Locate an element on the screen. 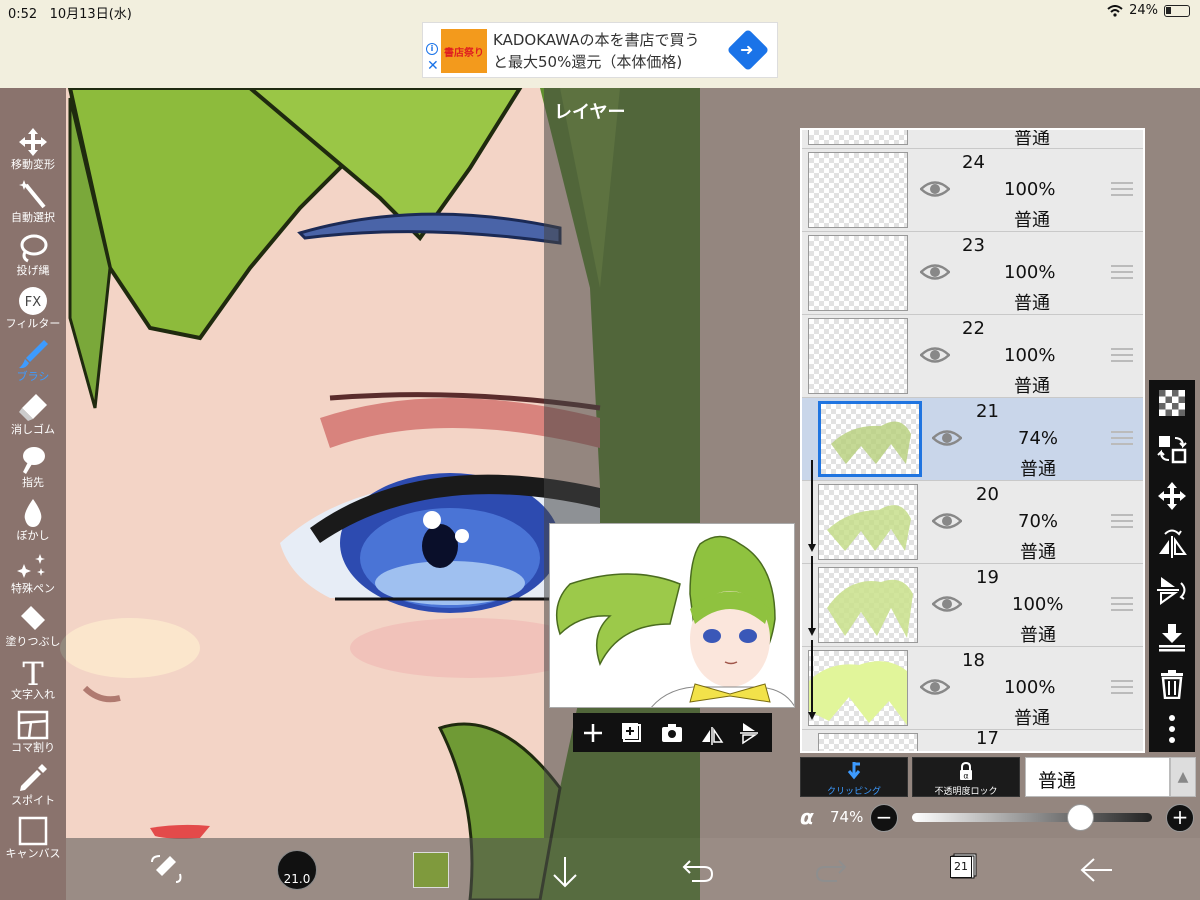 This screenshot has width=1200, height=900. opacity-slider is located at coordinates (1032, 817).